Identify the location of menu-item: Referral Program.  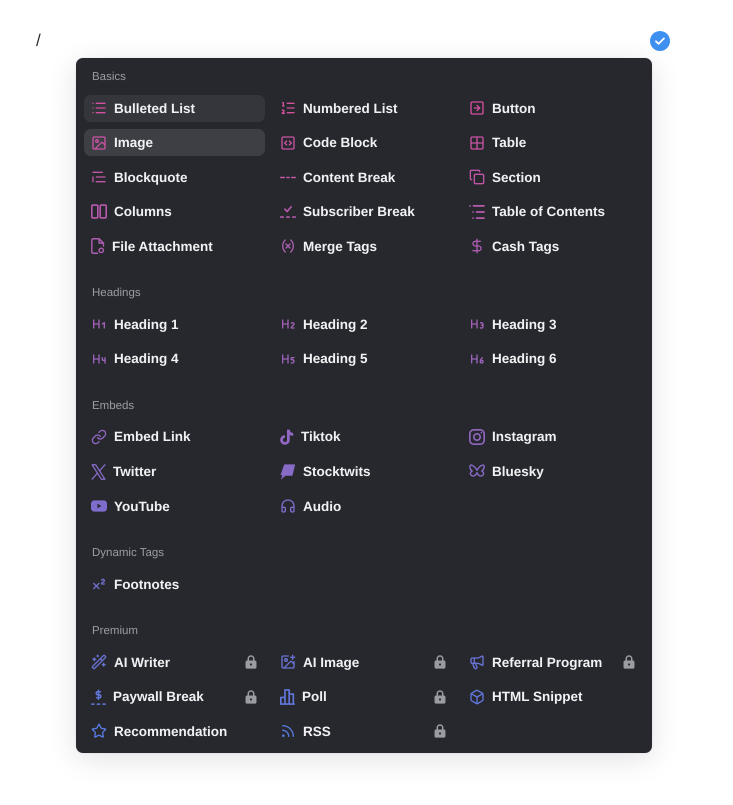
(552, 662).